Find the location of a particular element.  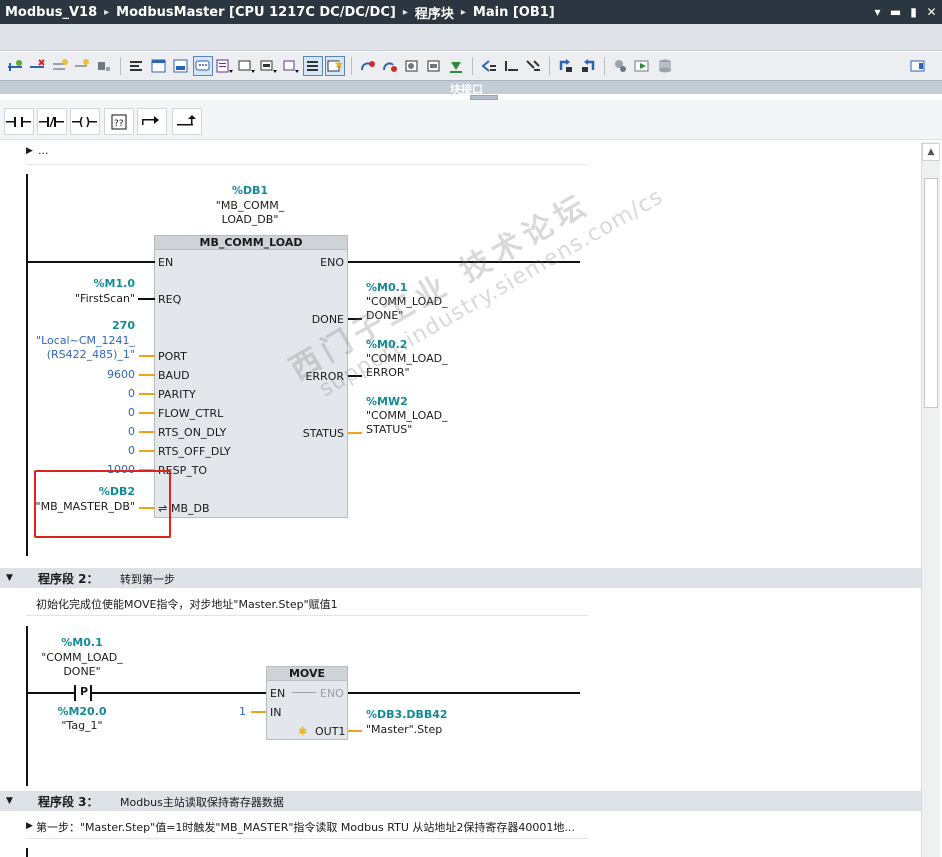

parity-value: 0 is located at coordinates (102, 393).